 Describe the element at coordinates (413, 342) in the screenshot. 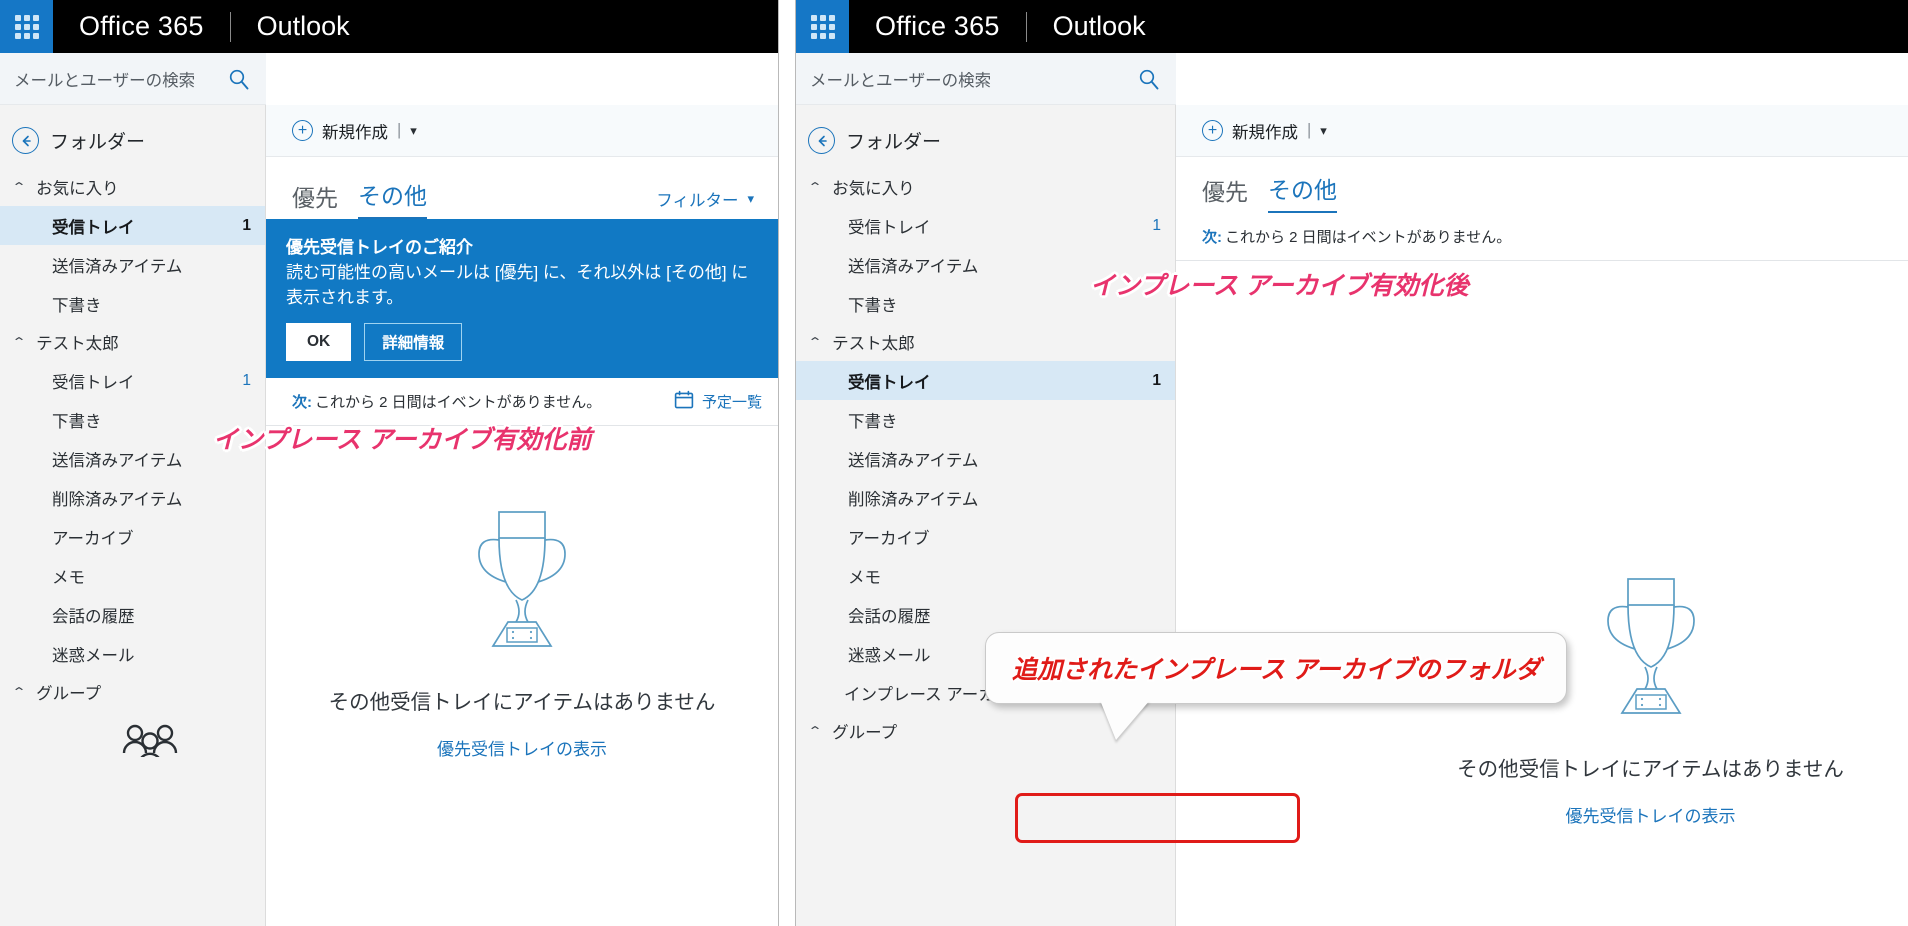

I see `banner-more-info-button: 詳細情報` at that location.